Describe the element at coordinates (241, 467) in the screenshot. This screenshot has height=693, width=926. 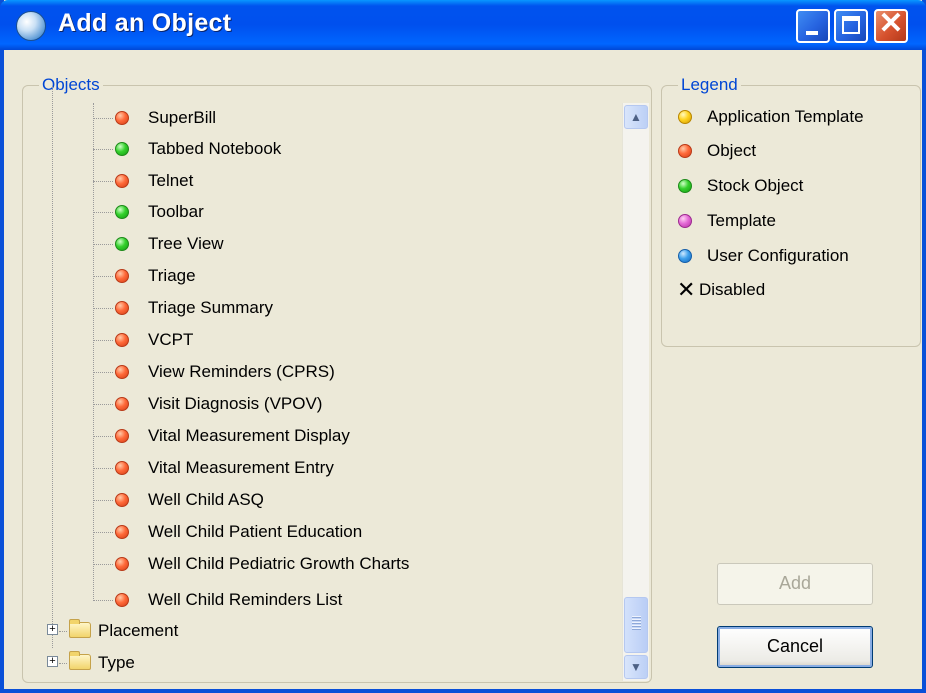
I see `tree-item-label: Vital Measurement Entry` at that location.